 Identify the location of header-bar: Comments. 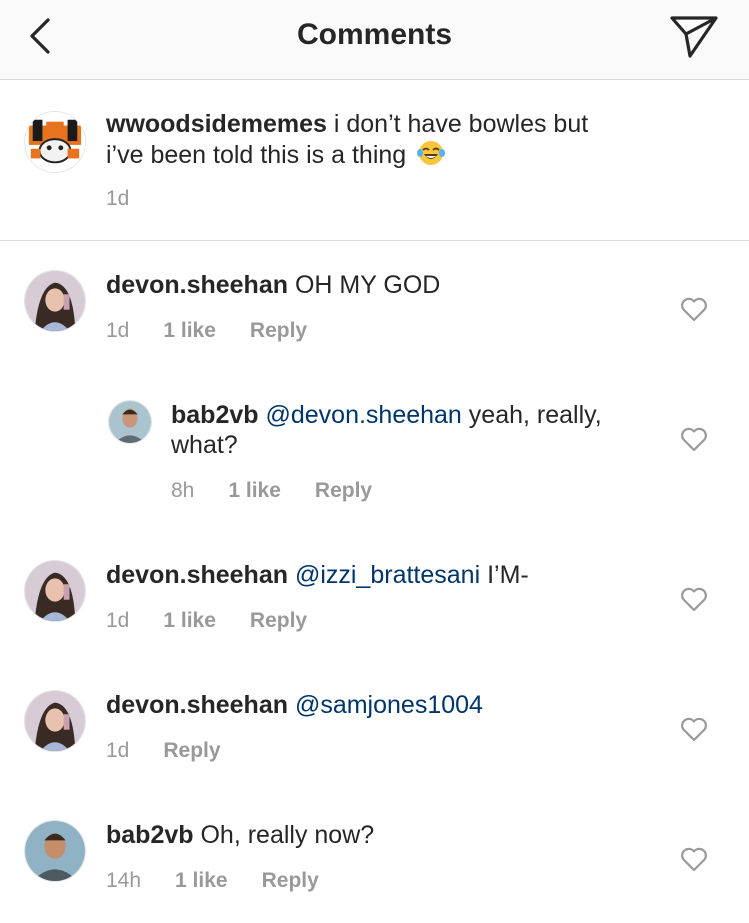
(374, 40).